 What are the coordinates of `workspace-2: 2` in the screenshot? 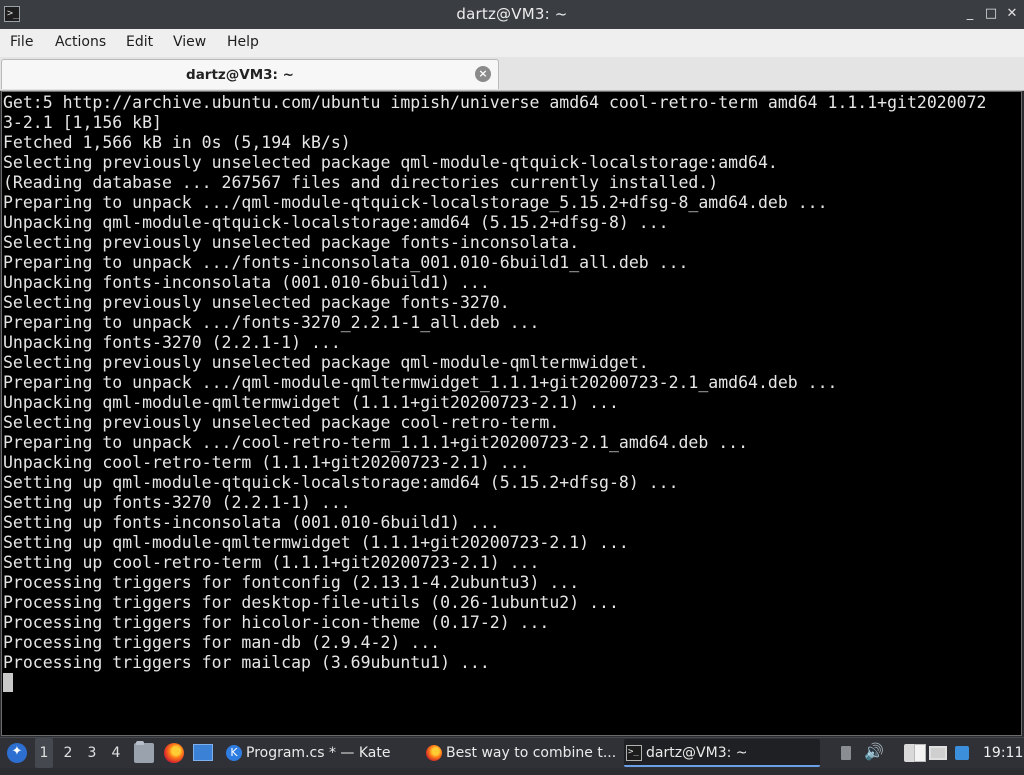 It's located at (68, 760).